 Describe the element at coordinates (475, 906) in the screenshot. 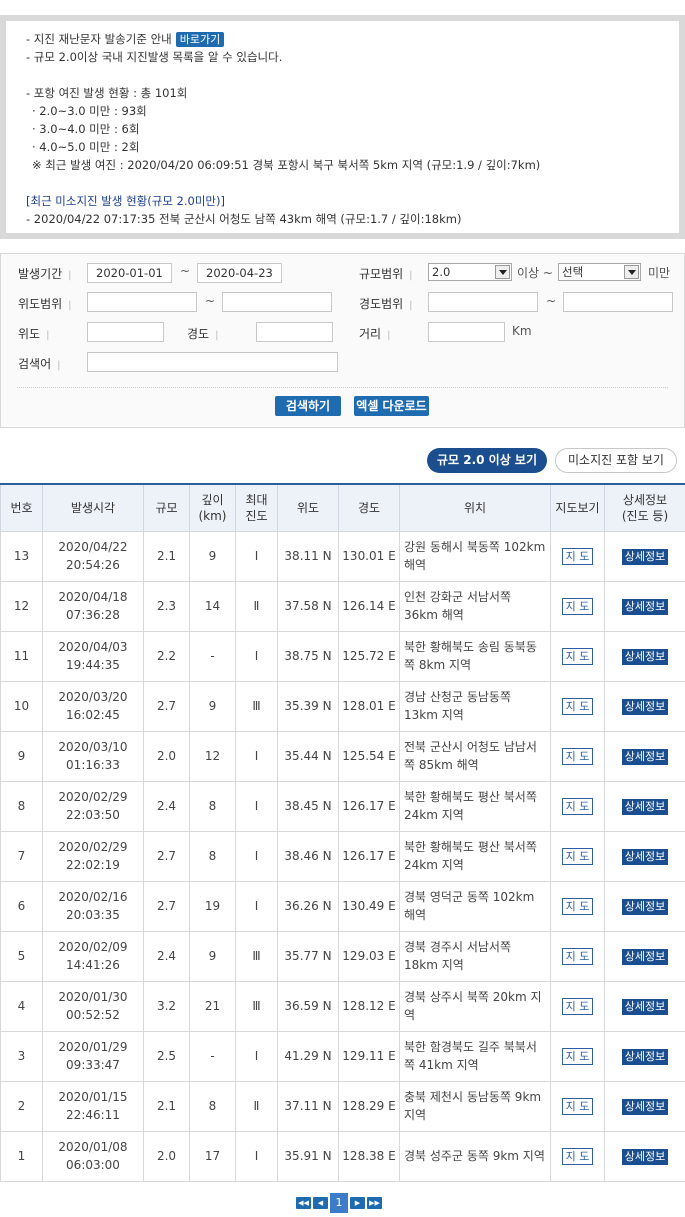

I see `location: 경북 영덕군 동쪽 102km 해역` at that location.